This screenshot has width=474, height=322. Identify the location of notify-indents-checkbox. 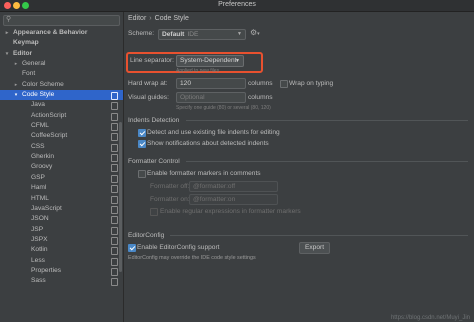
(142, 144).